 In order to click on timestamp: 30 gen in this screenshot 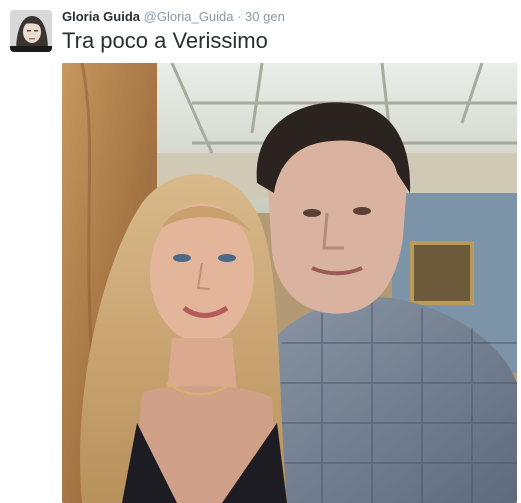, I will do `click(265, 16)`.